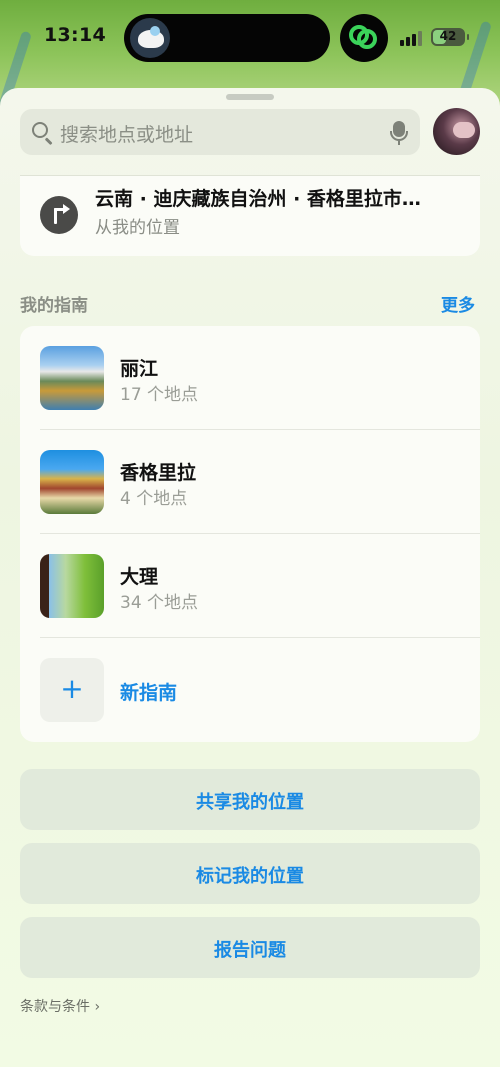 The width and height of the screenshot is (500, 1067). Describe the element at coordinates (250, 690) in the screenshot. I see `new-guide-button: + 新指南` at that location.